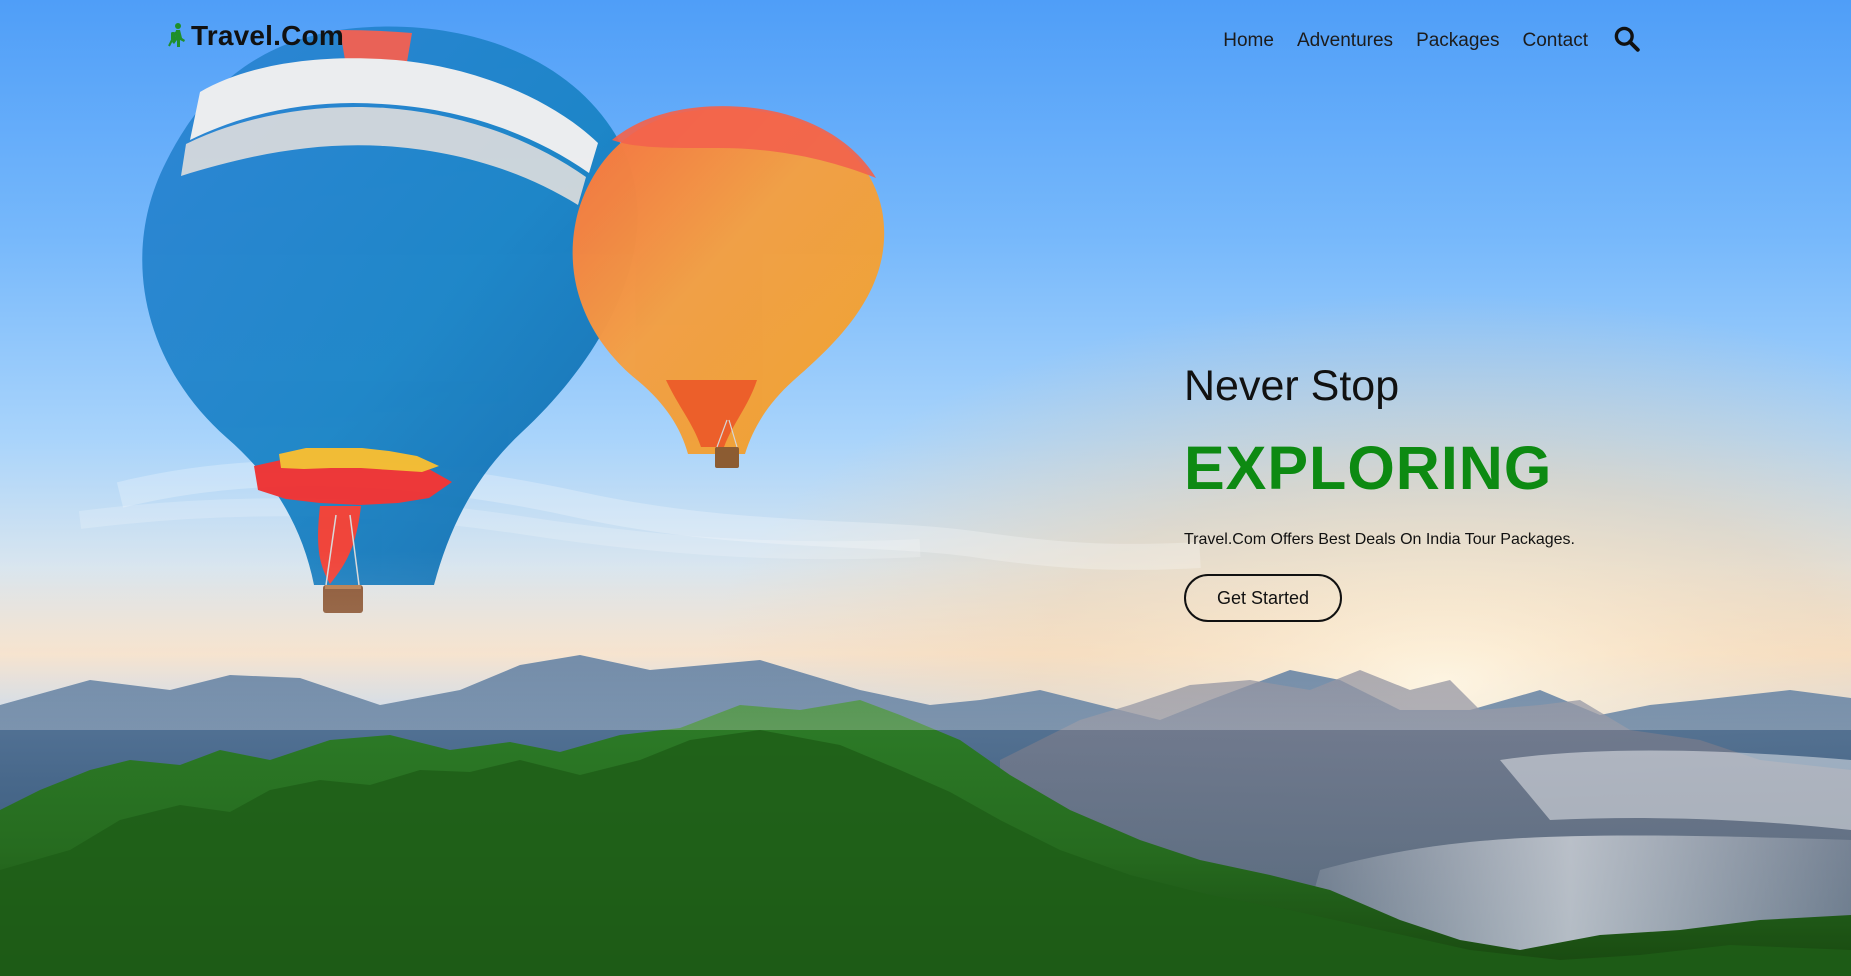 The width and height of the screenshot is (1851, 976). I want to click on nav-link-adventures: Adventures, so click(1345, 41).